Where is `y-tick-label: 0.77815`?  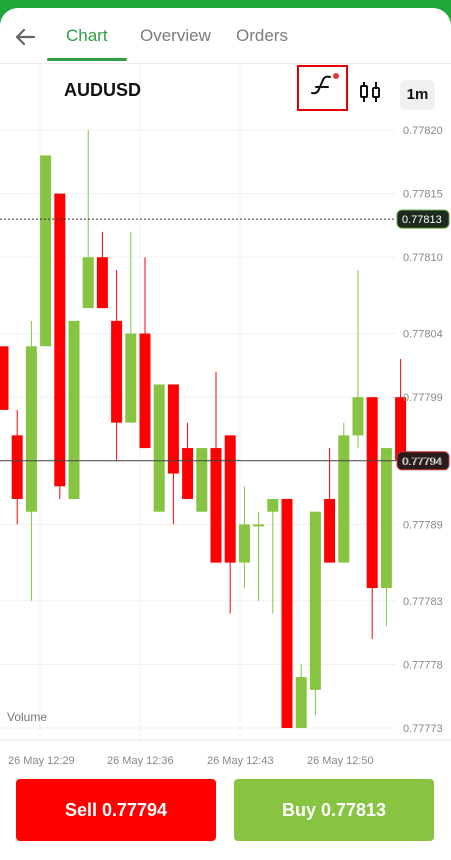 y-tick-label: 0.77815 is located at coordinates (423, 195).